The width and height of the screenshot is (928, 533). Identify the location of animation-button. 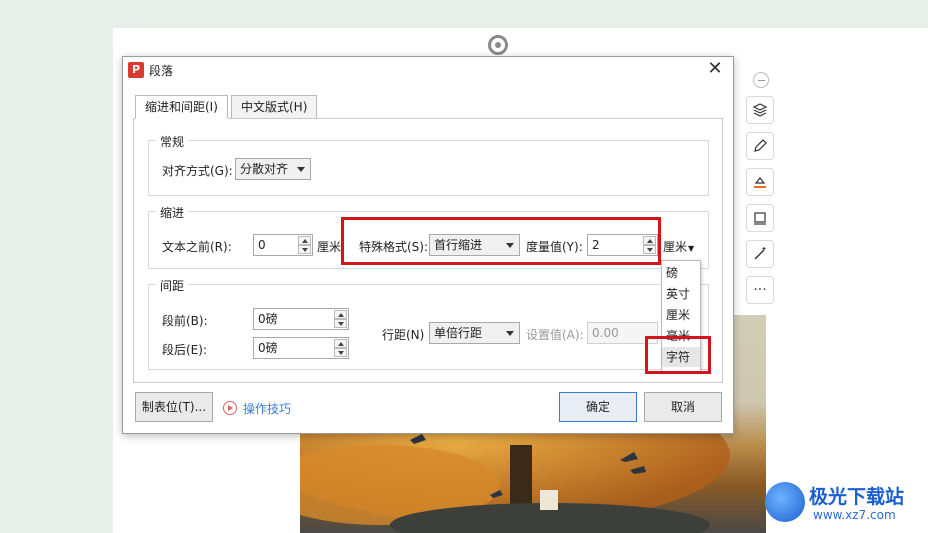
(760, 254).